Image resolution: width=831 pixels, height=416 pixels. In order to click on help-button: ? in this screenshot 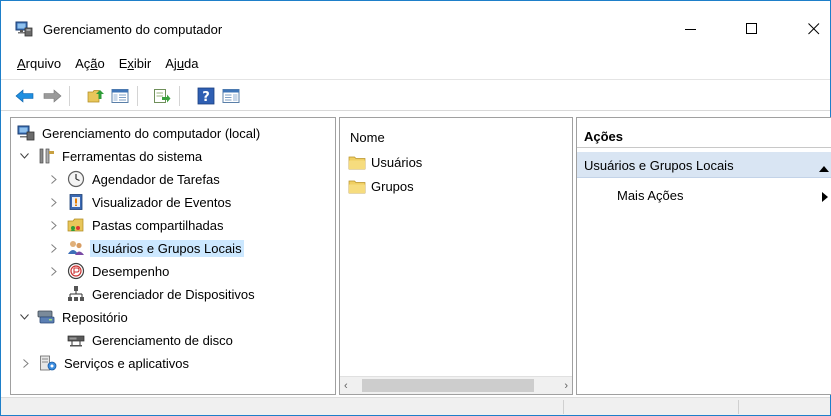, I will do `click(206, 96)`.